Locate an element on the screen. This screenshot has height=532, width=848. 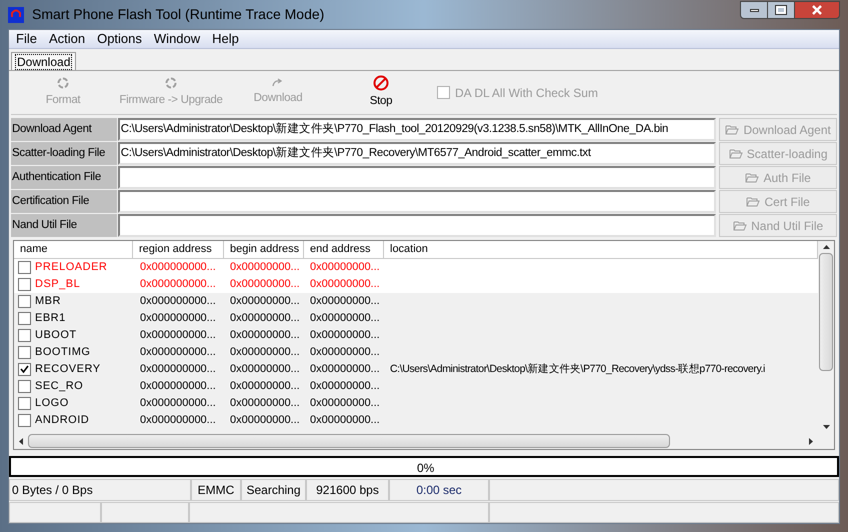
field-label: Authentication File is located at coordinates (64, 177).